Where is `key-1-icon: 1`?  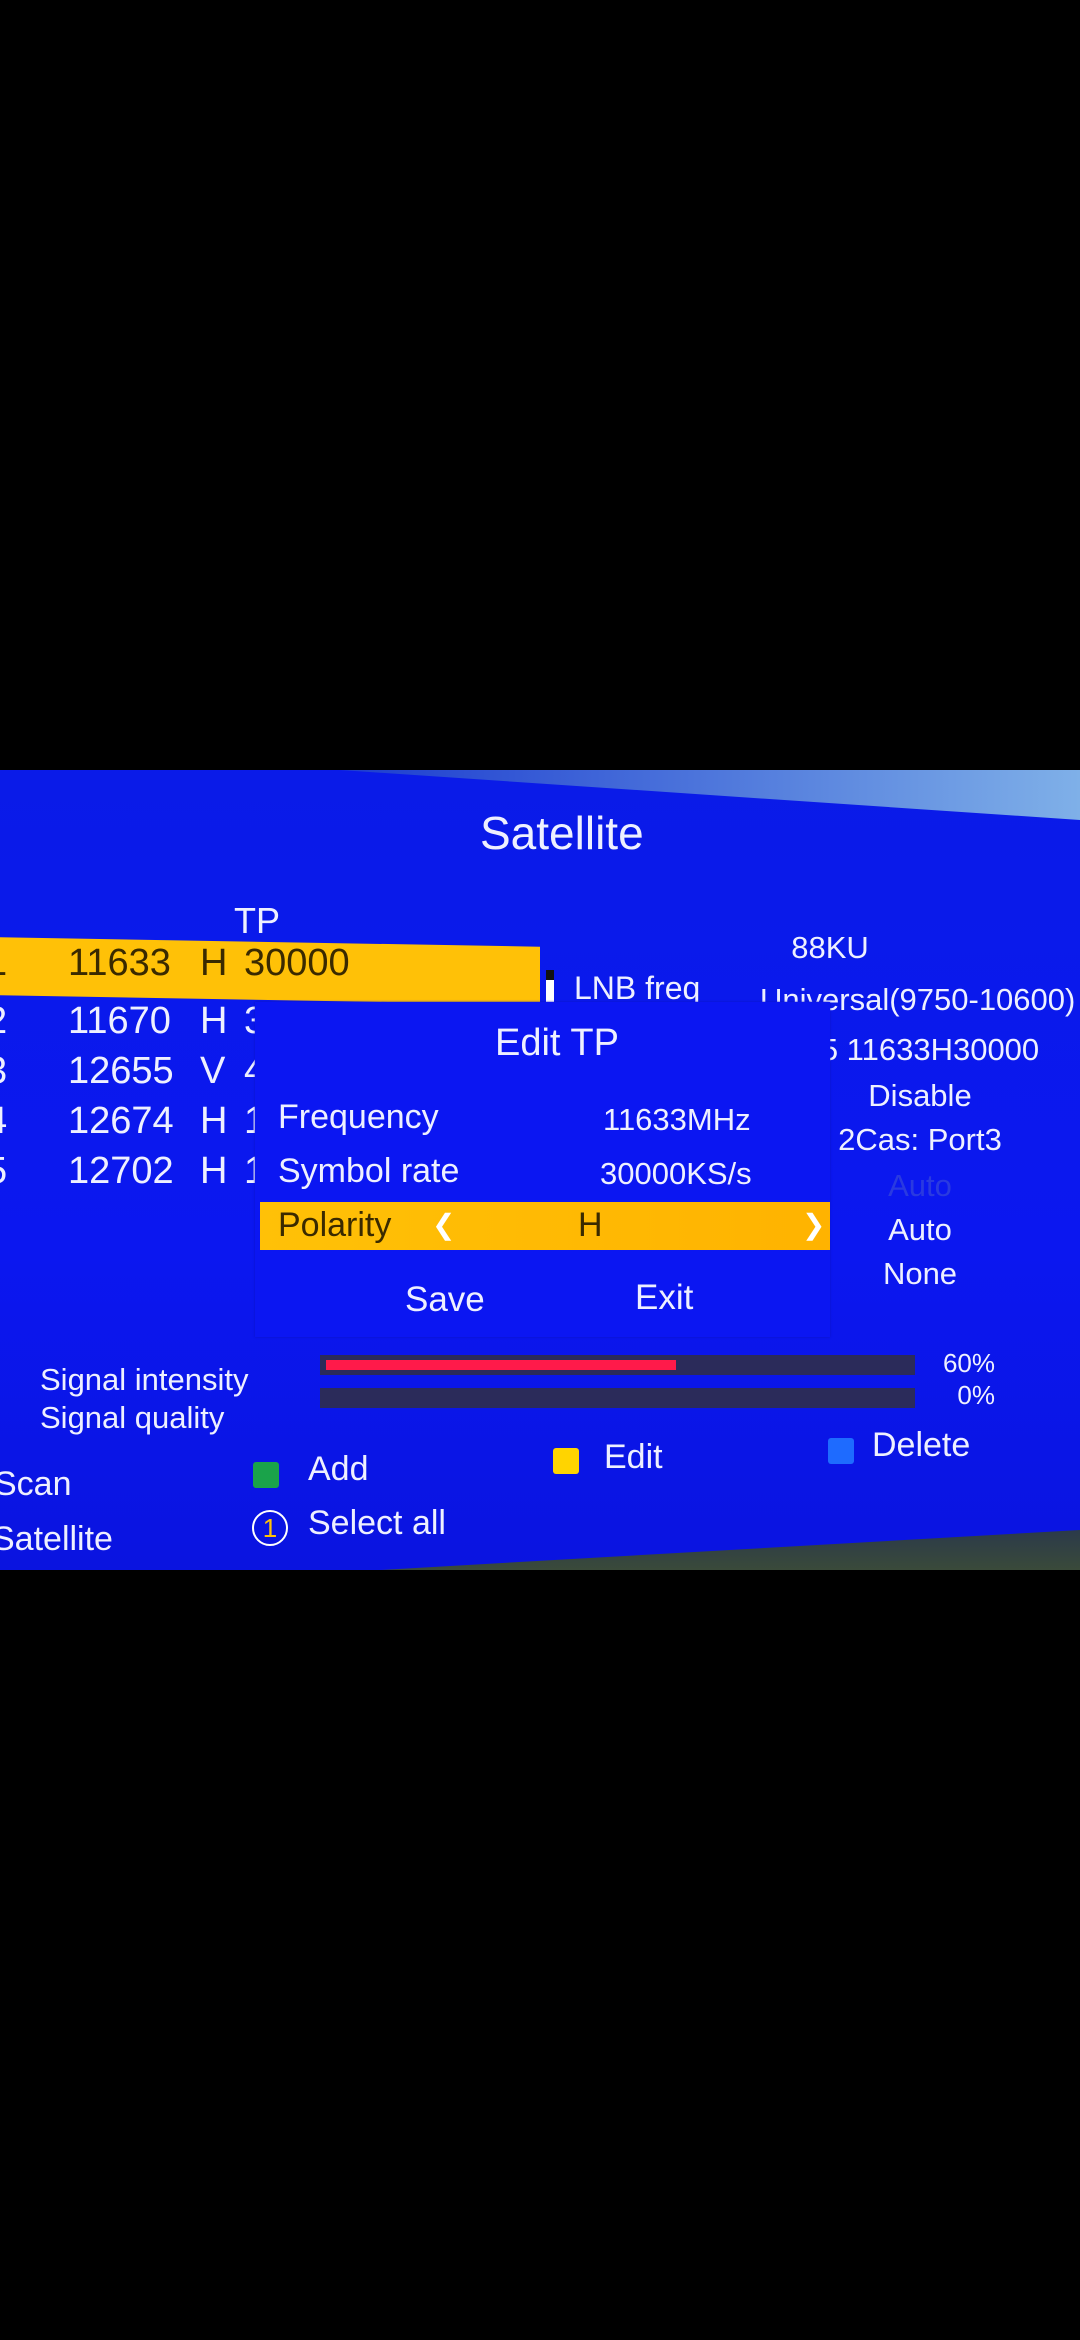 key-1-icon: 1 is located at coordinates (270, 1528).